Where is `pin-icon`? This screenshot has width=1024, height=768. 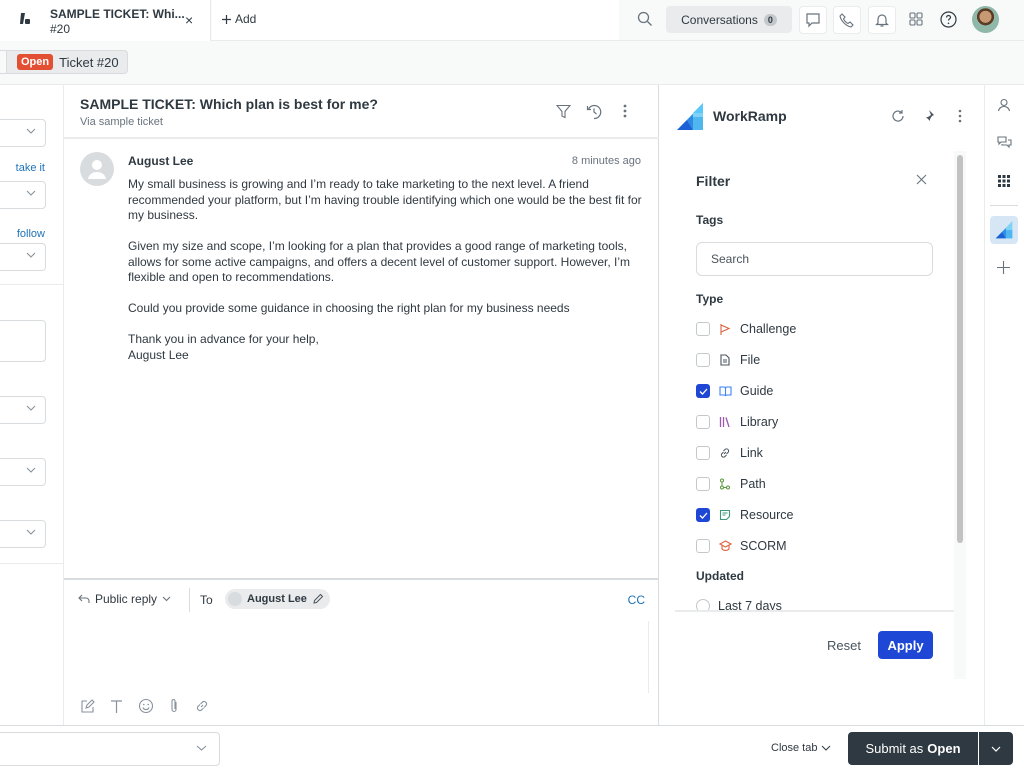 pin-icon is located at coordinates (928, 116).